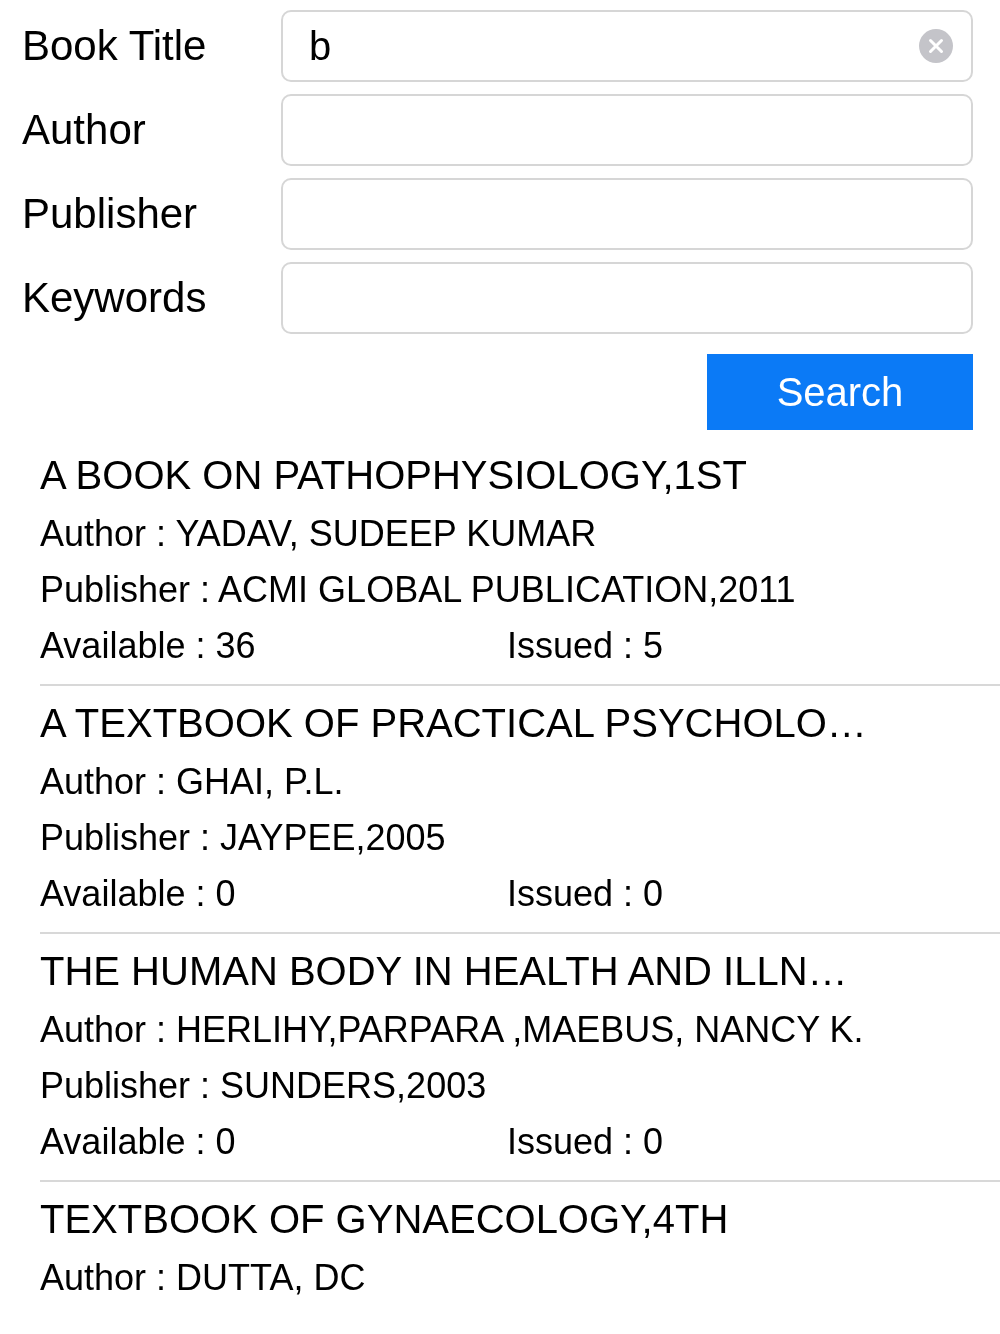  Describe the element at coordinates (148, 646) in the screenshot. I see `available-count: Available : 36` at that location.